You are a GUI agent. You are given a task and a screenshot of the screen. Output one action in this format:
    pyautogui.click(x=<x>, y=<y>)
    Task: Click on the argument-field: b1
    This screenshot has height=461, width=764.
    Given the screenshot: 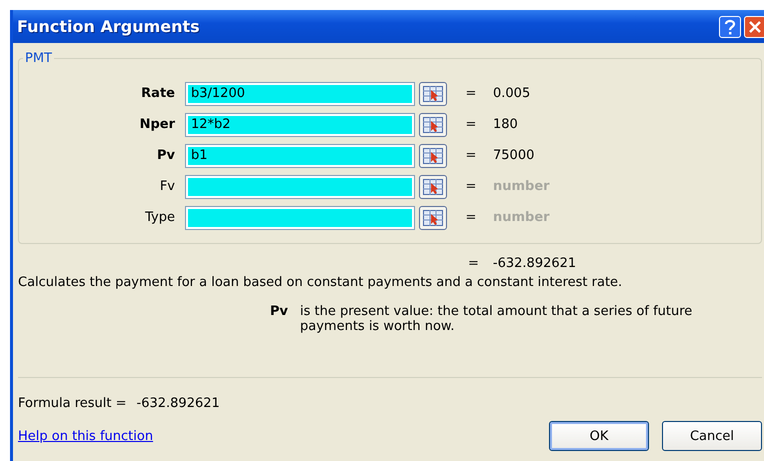 What is the action you would take?
    pyautogui.click(x=300, y=156)
    